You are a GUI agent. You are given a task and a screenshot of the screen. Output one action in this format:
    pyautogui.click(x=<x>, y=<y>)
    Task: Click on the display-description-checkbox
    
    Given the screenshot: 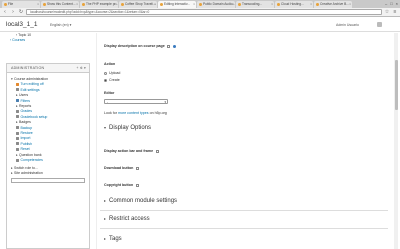 What is the action you would take?
    pyautogui.click(x=169, y=46)
    